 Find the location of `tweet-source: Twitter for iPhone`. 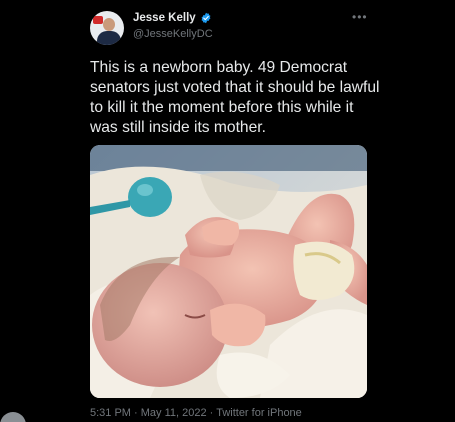

tweet-source: Twitter for iPhone is located at coordinates (259, 413).